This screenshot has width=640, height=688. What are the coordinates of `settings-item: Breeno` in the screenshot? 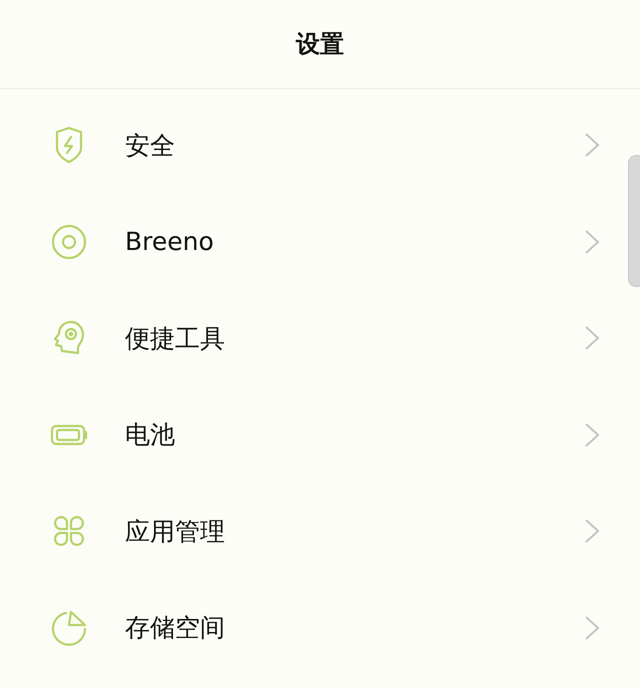 It's located at (314, 242).